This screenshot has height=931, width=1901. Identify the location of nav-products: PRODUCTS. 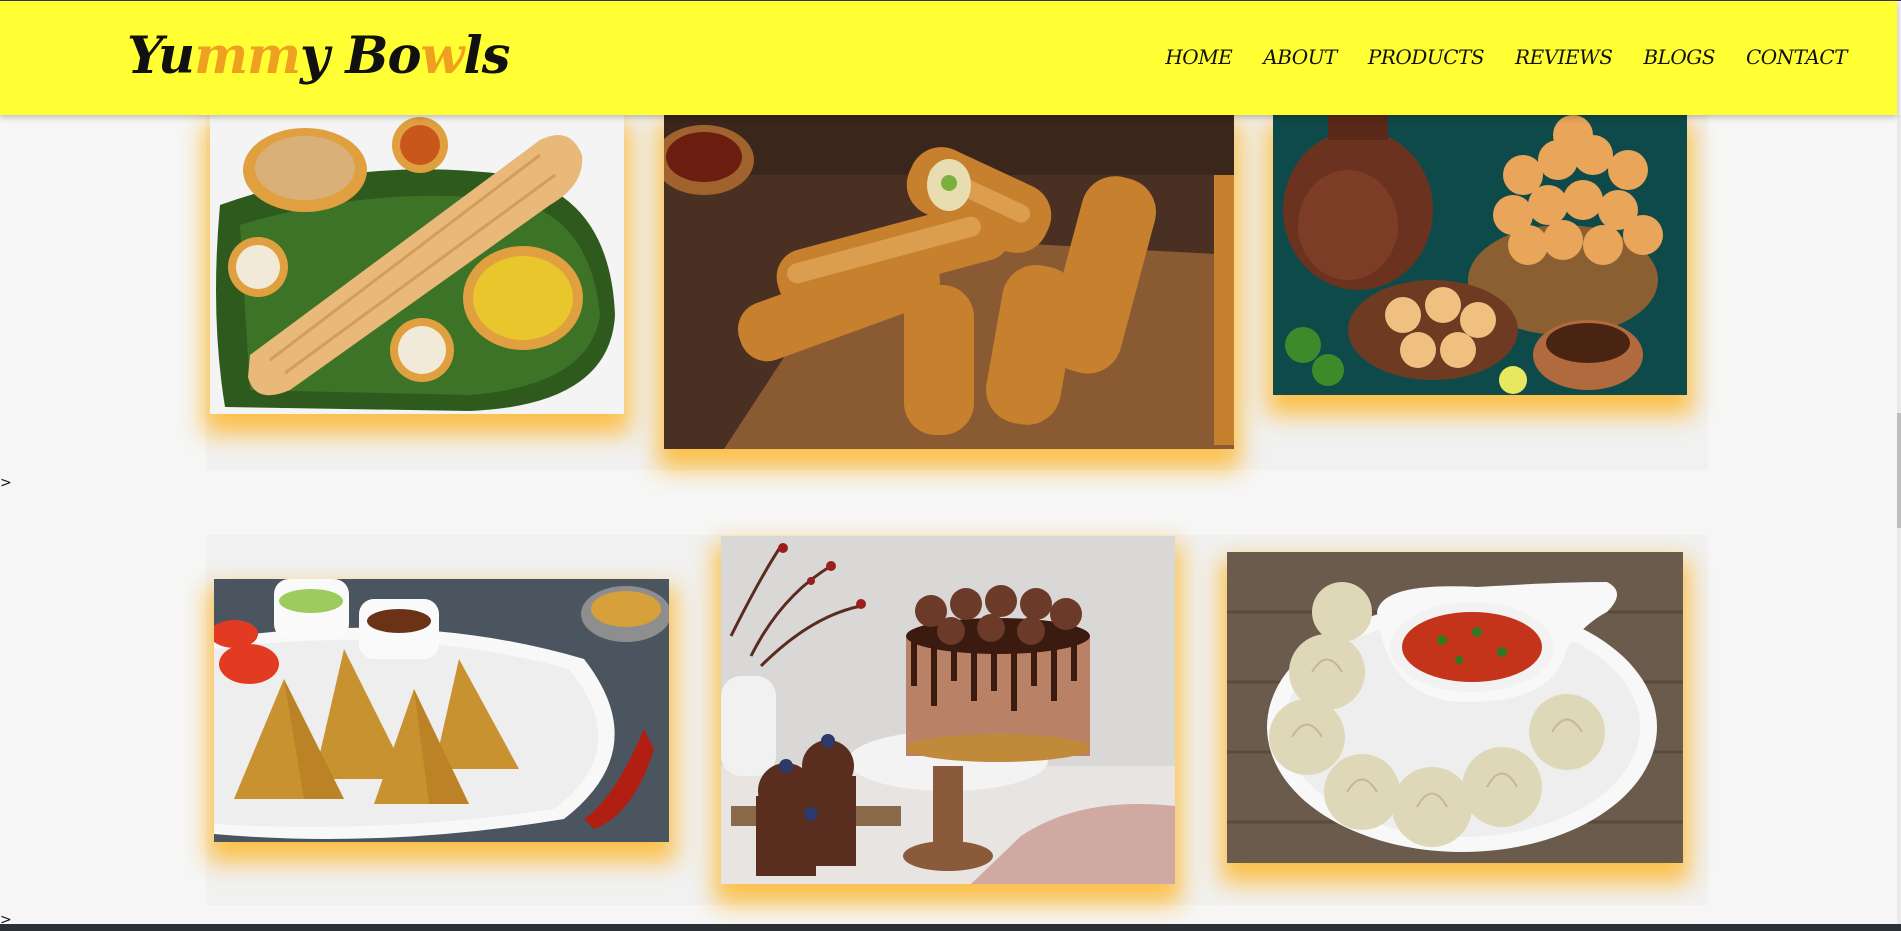
(1426, 57).